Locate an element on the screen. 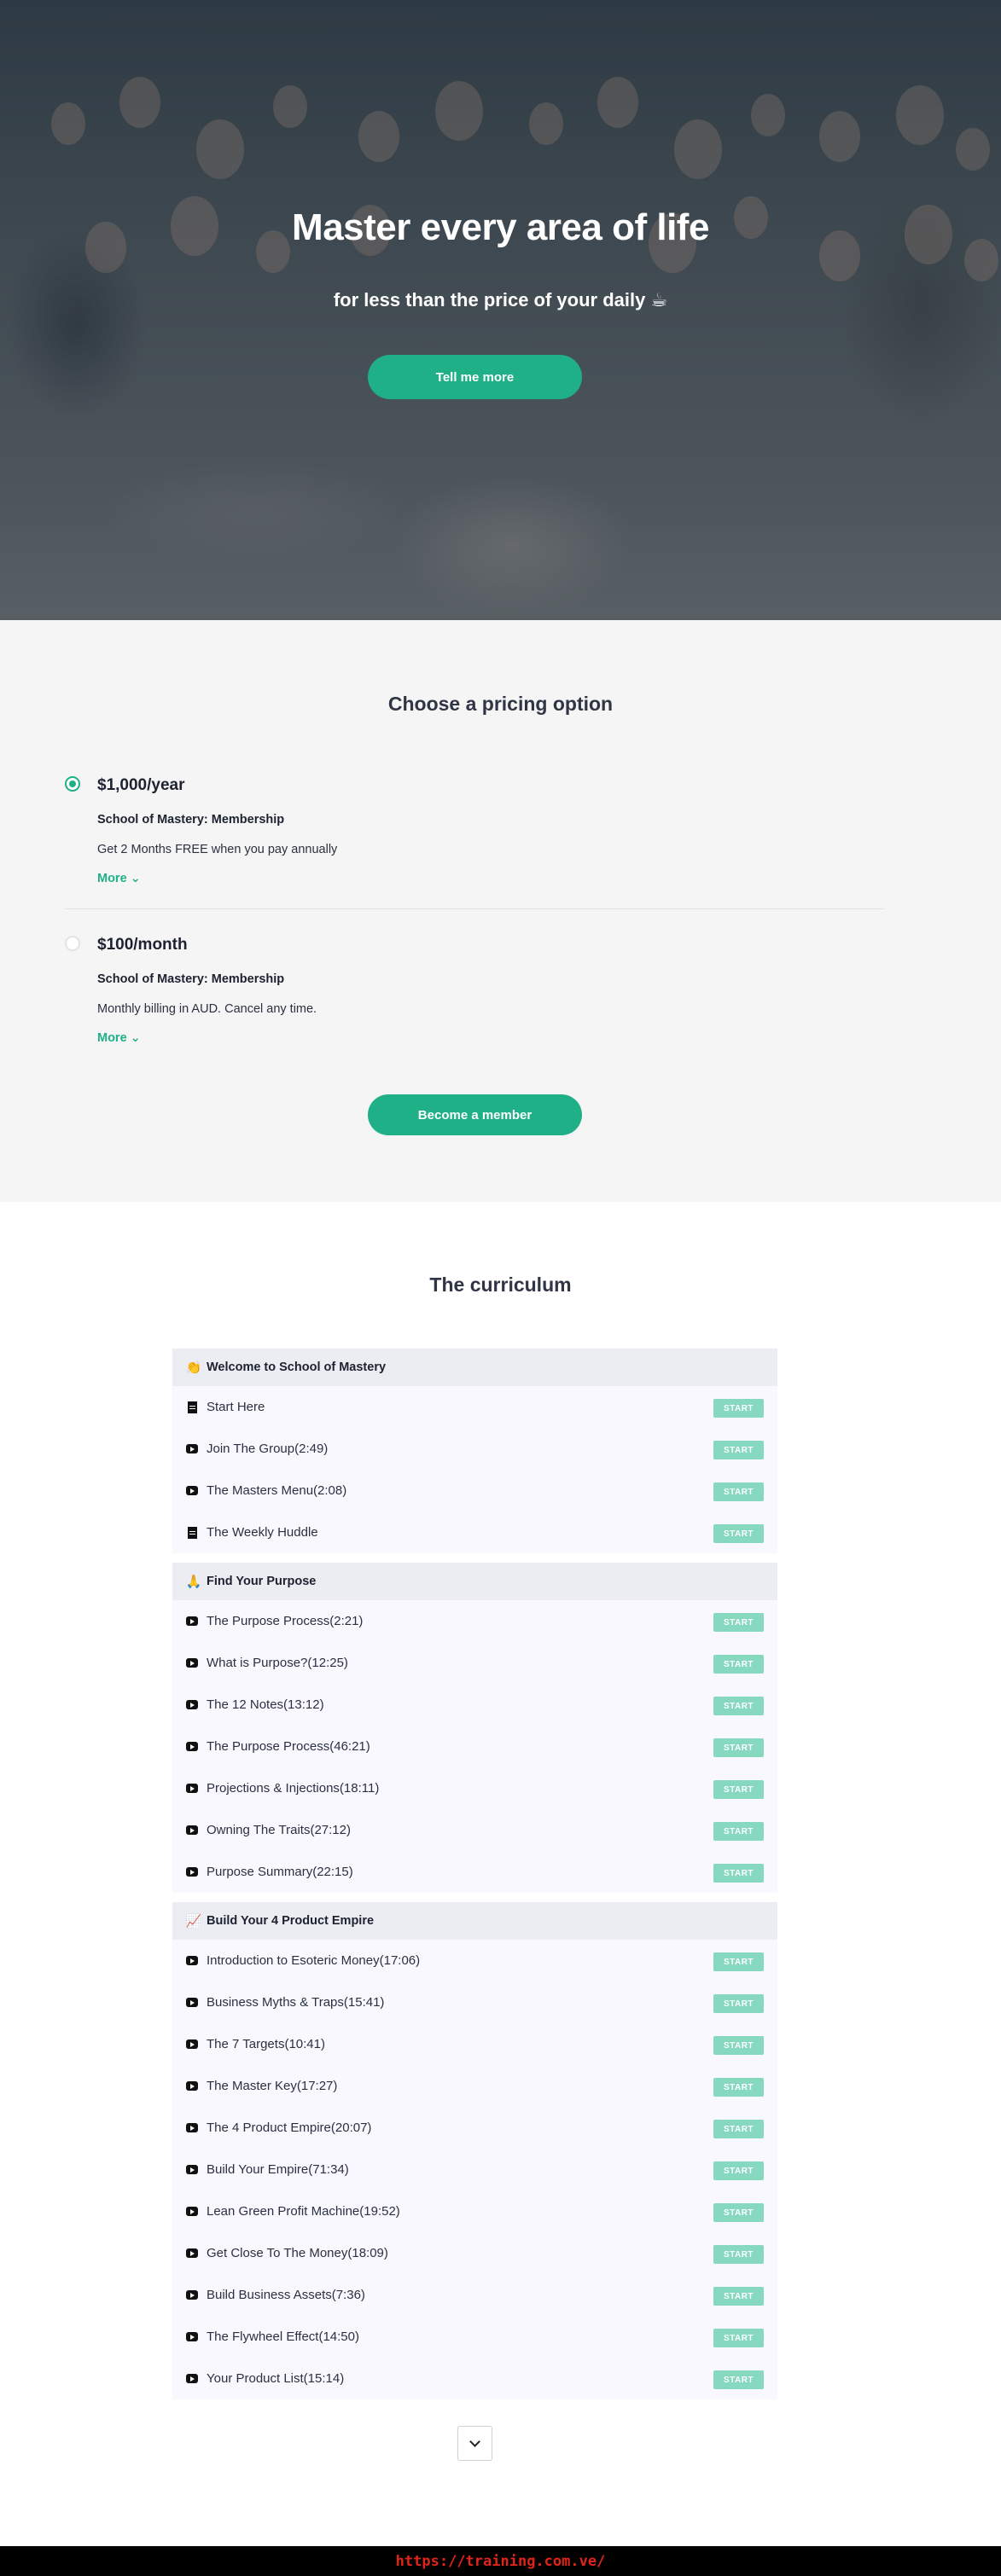 Image resolution: width=1001 pixels, height=2576 pixels. lesson-item: The Master Key(17:27) START is located at coordinates (474, 2086).